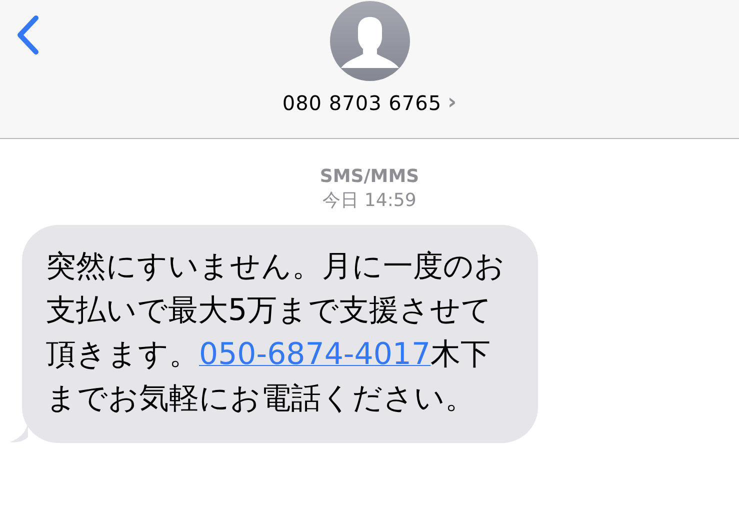  I want to click on phone-link: 050-6874-4017, so click(315, 354).